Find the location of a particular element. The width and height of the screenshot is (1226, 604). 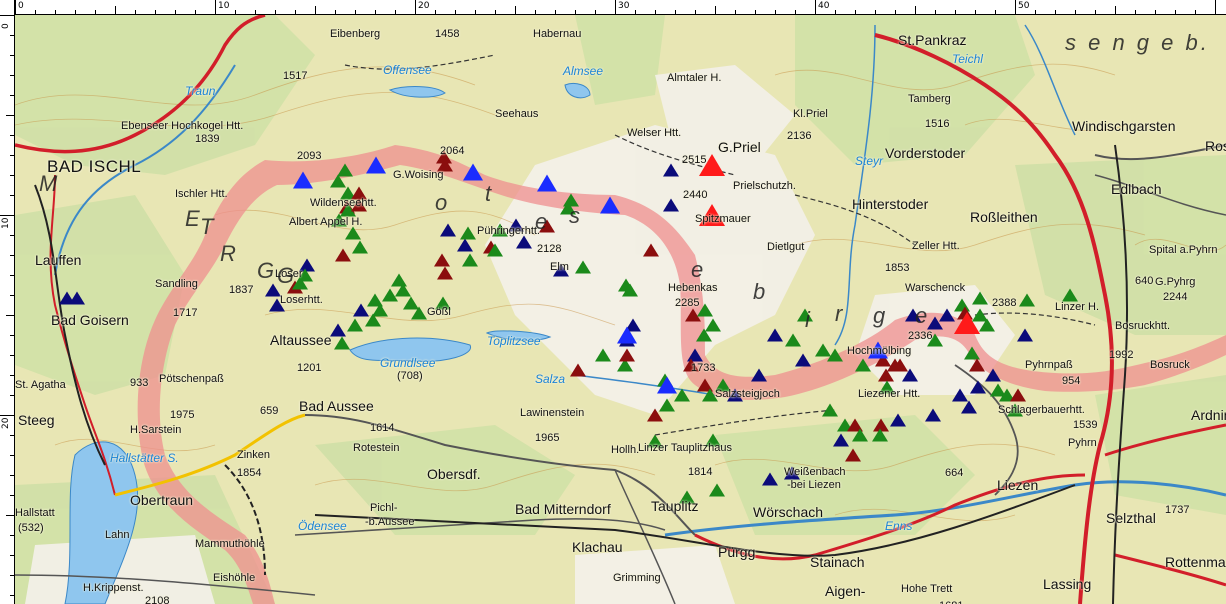

map-label-bad-ischl: BAD ISCHL is located at coordinates (94, 166).